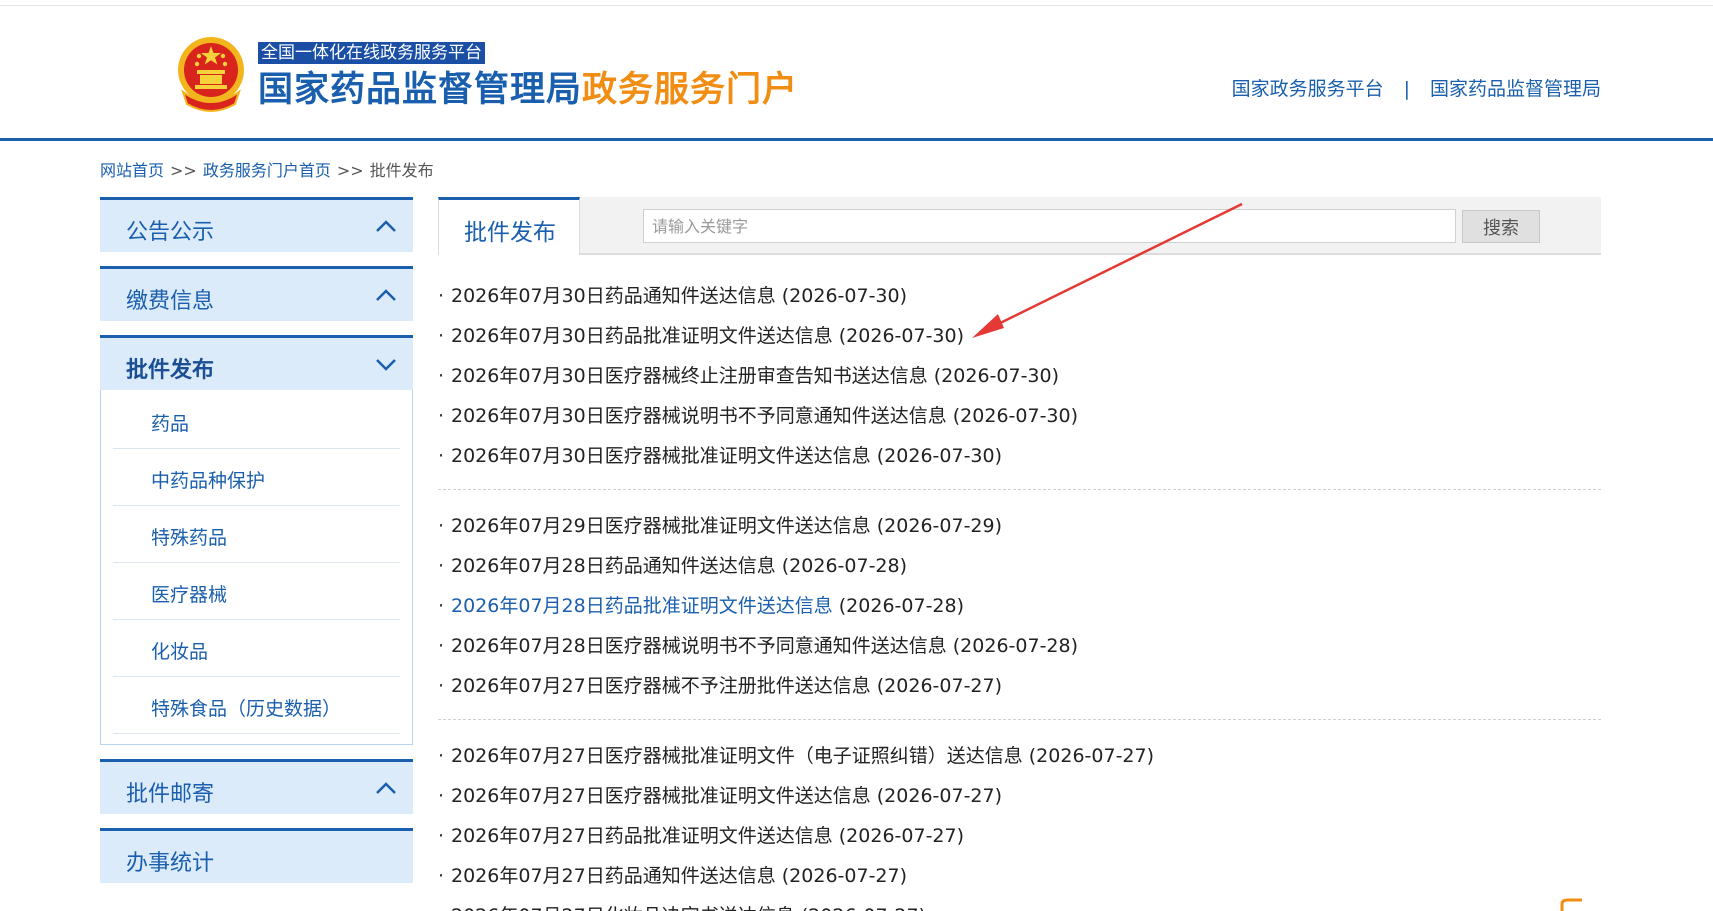  What do you see at coordinates (613, 876) in the screenshot?
I see `list-item-link: 2026年07月27日药品通知件送达信息` at bounding box center [613, 876].